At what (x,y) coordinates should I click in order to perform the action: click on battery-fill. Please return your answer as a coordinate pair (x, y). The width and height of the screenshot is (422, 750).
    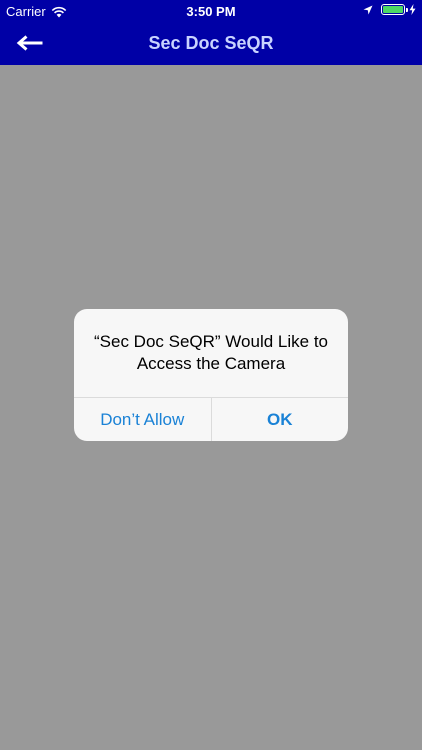
    Looking at the image, I should click on (393, 9).